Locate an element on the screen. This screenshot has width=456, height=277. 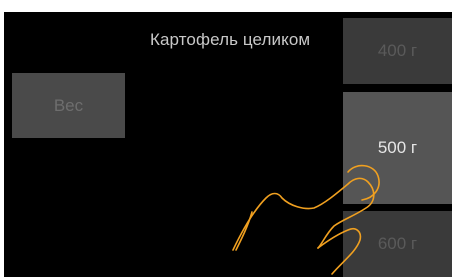
weight-option-500: 500 г is located at coordinates (397, 148).